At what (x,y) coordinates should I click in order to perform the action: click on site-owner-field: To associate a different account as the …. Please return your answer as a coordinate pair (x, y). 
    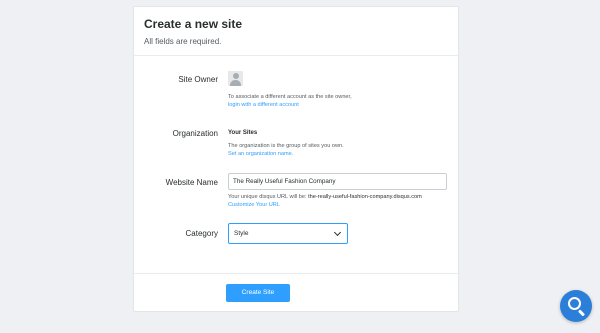
    Looking at the image, I should click on (290, 90).